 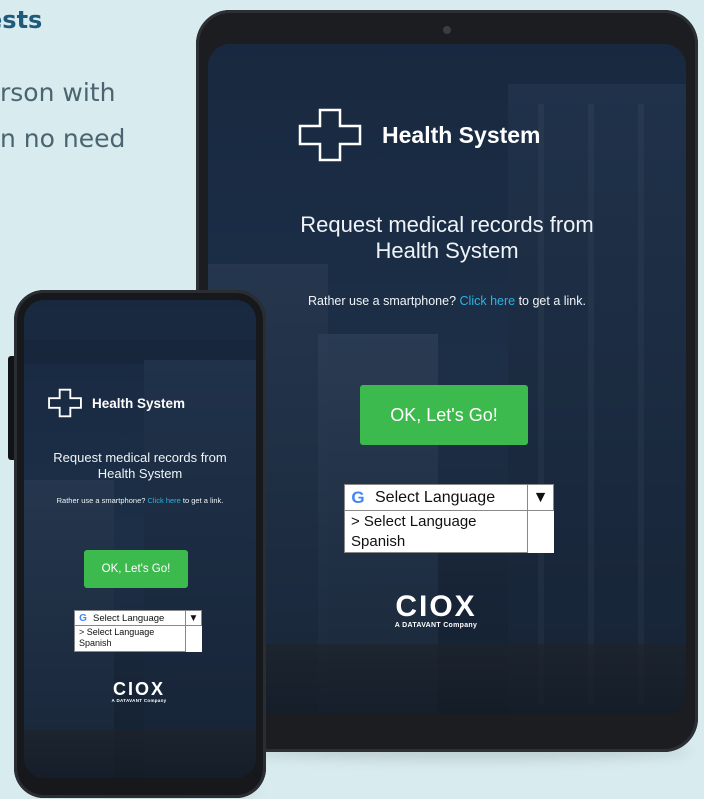 What do you see at coordinates (436, 522) in the screenshot?
I see `tablet-language-option: > Select Language` at bounding box center [436, 522].